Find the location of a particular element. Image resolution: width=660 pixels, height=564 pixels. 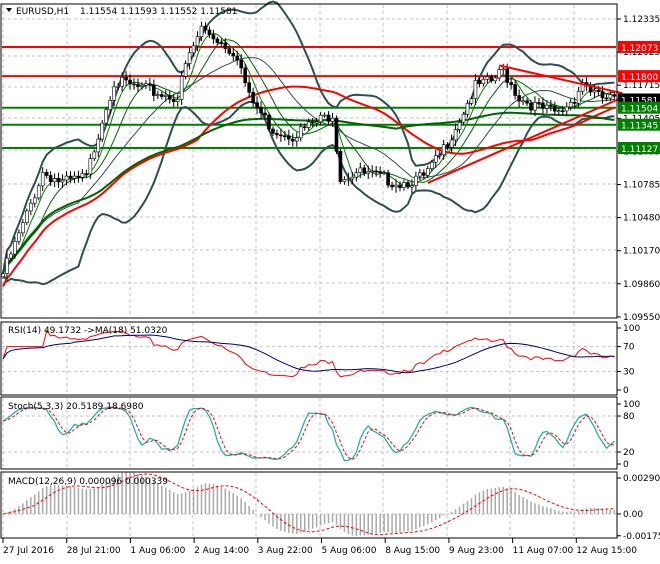

price-tick: 1.12335 is located at coordinates (641, 20).